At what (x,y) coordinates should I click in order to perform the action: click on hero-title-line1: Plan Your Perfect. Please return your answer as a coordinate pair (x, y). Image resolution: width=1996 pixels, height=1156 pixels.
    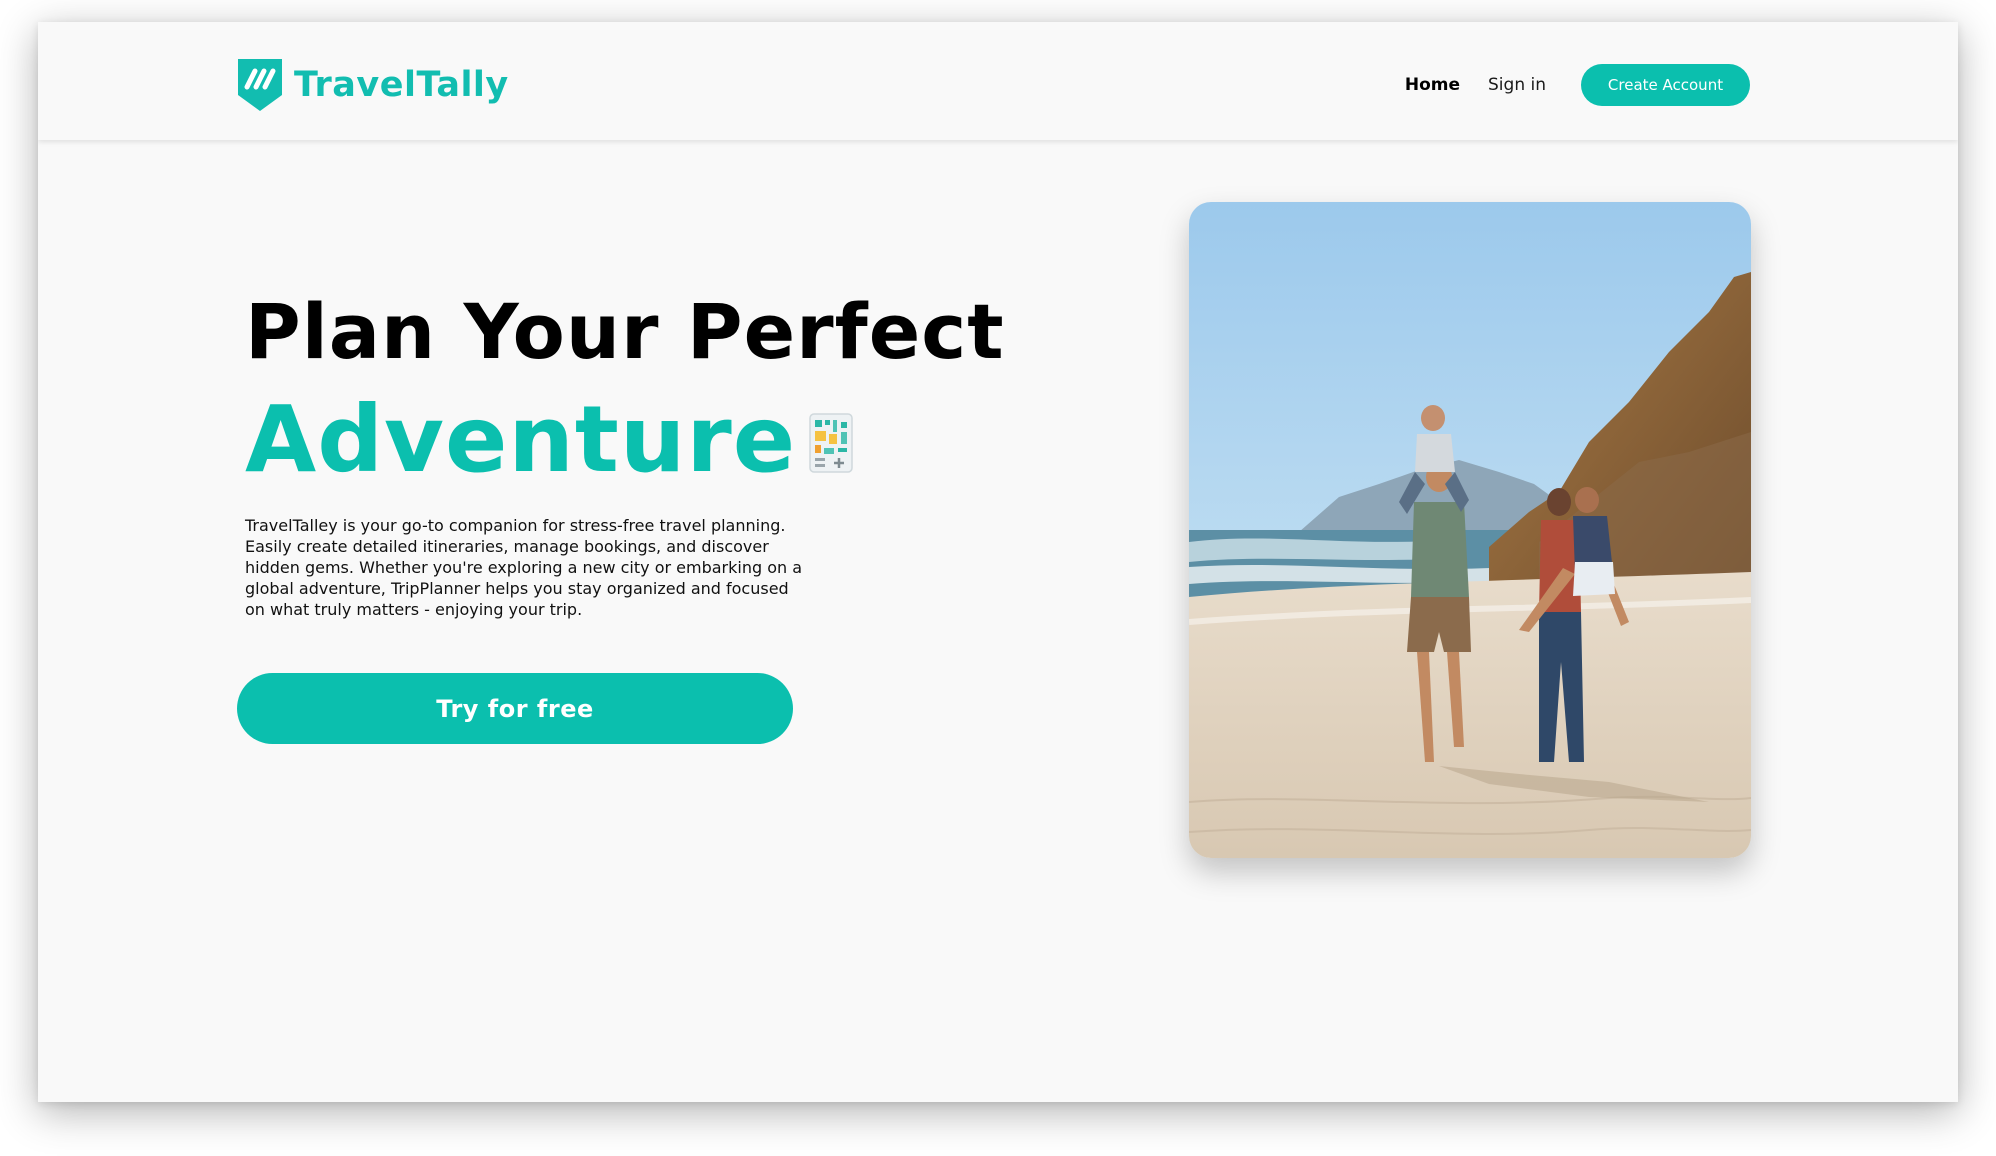
    Looking at the image, I should click on (625, 331).